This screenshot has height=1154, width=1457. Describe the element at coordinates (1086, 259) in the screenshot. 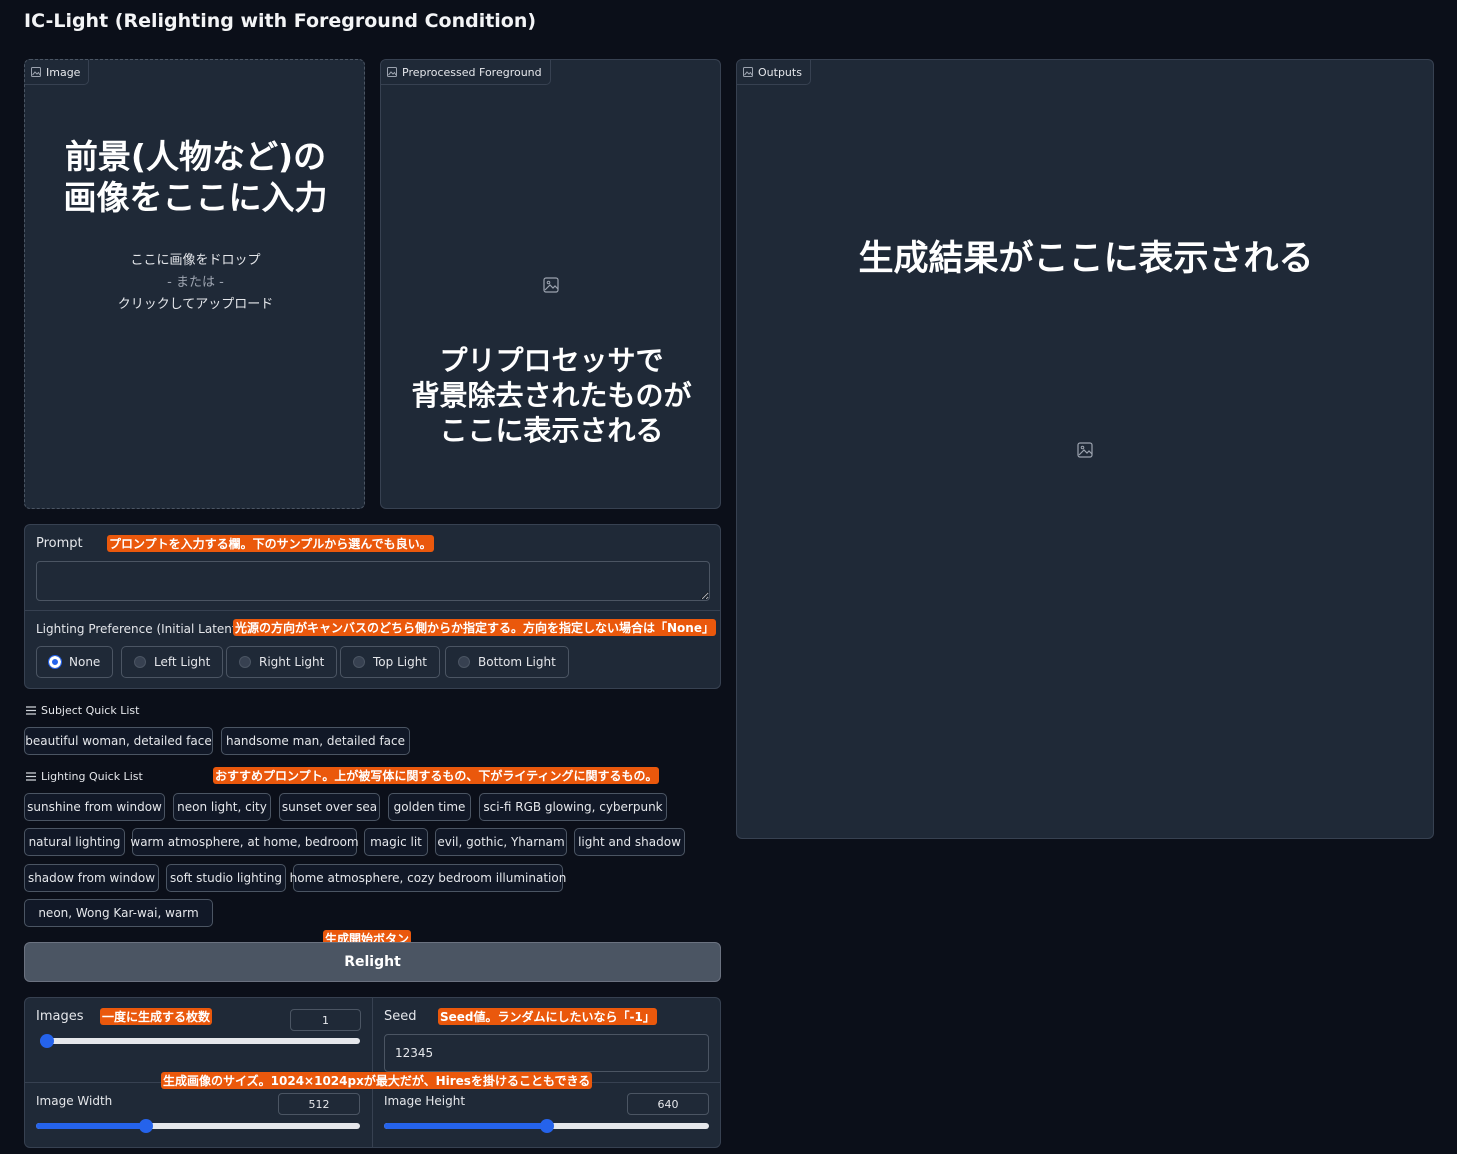

I see `outputs-overlay: 生成結果がここに表示される` at that location.